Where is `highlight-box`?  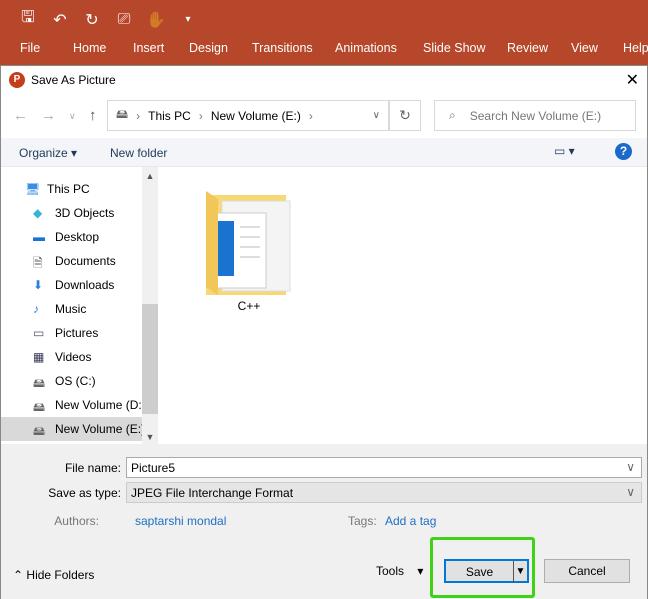
highlight-box is located at coordinates (482, 567).